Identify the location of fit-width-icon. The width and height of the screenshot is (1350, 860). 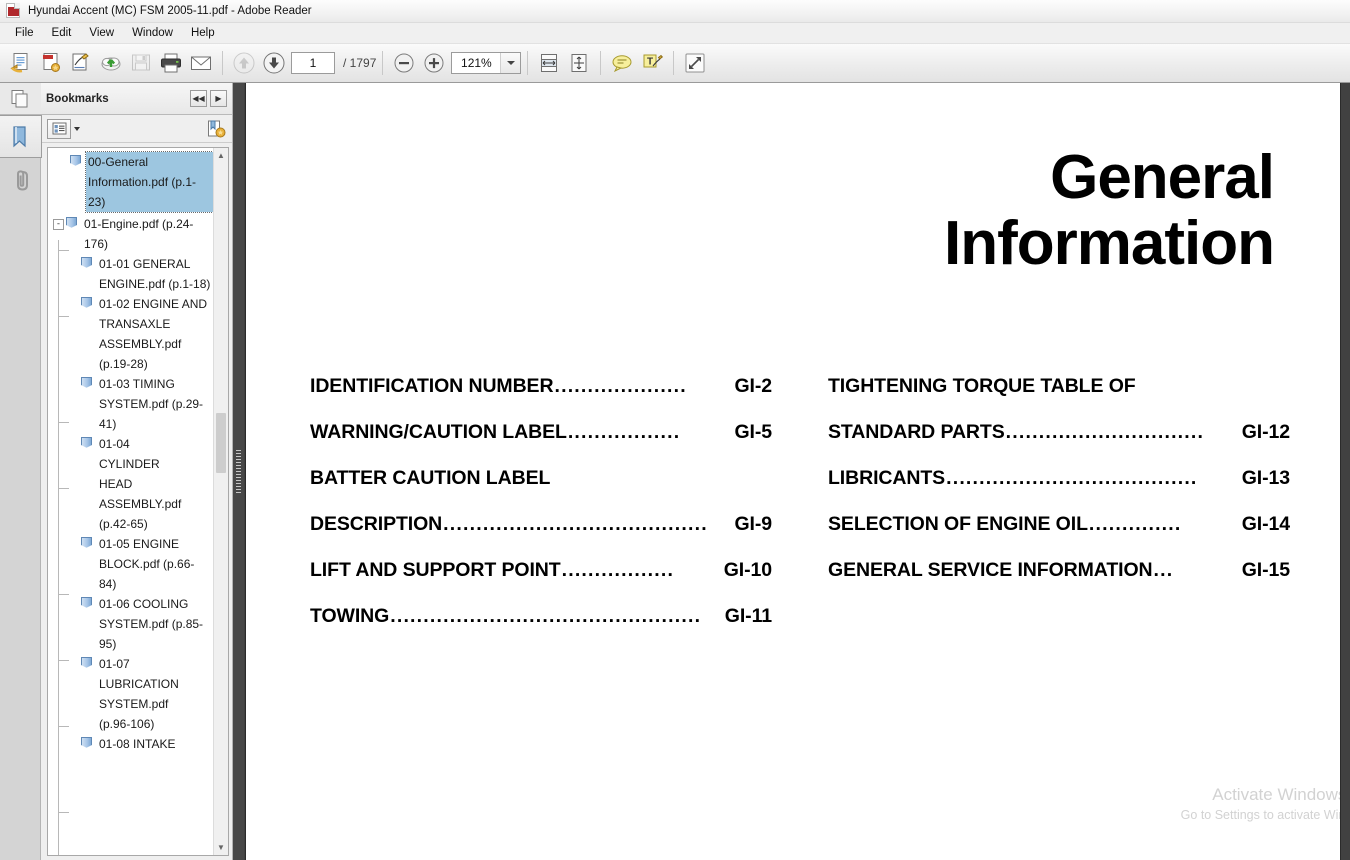
(549, 63).